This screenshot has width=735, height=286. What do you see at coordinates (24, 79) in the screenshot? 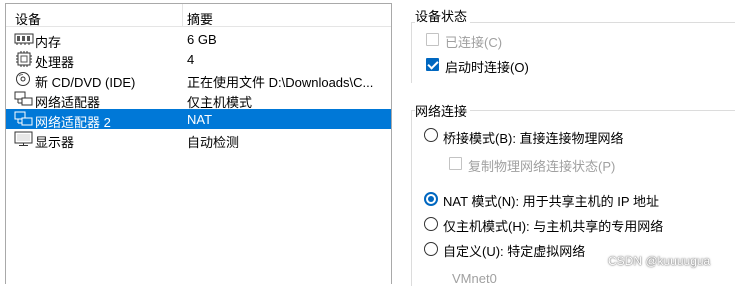
I see `cd-dvd-icon` at bounding box center [24, 79].